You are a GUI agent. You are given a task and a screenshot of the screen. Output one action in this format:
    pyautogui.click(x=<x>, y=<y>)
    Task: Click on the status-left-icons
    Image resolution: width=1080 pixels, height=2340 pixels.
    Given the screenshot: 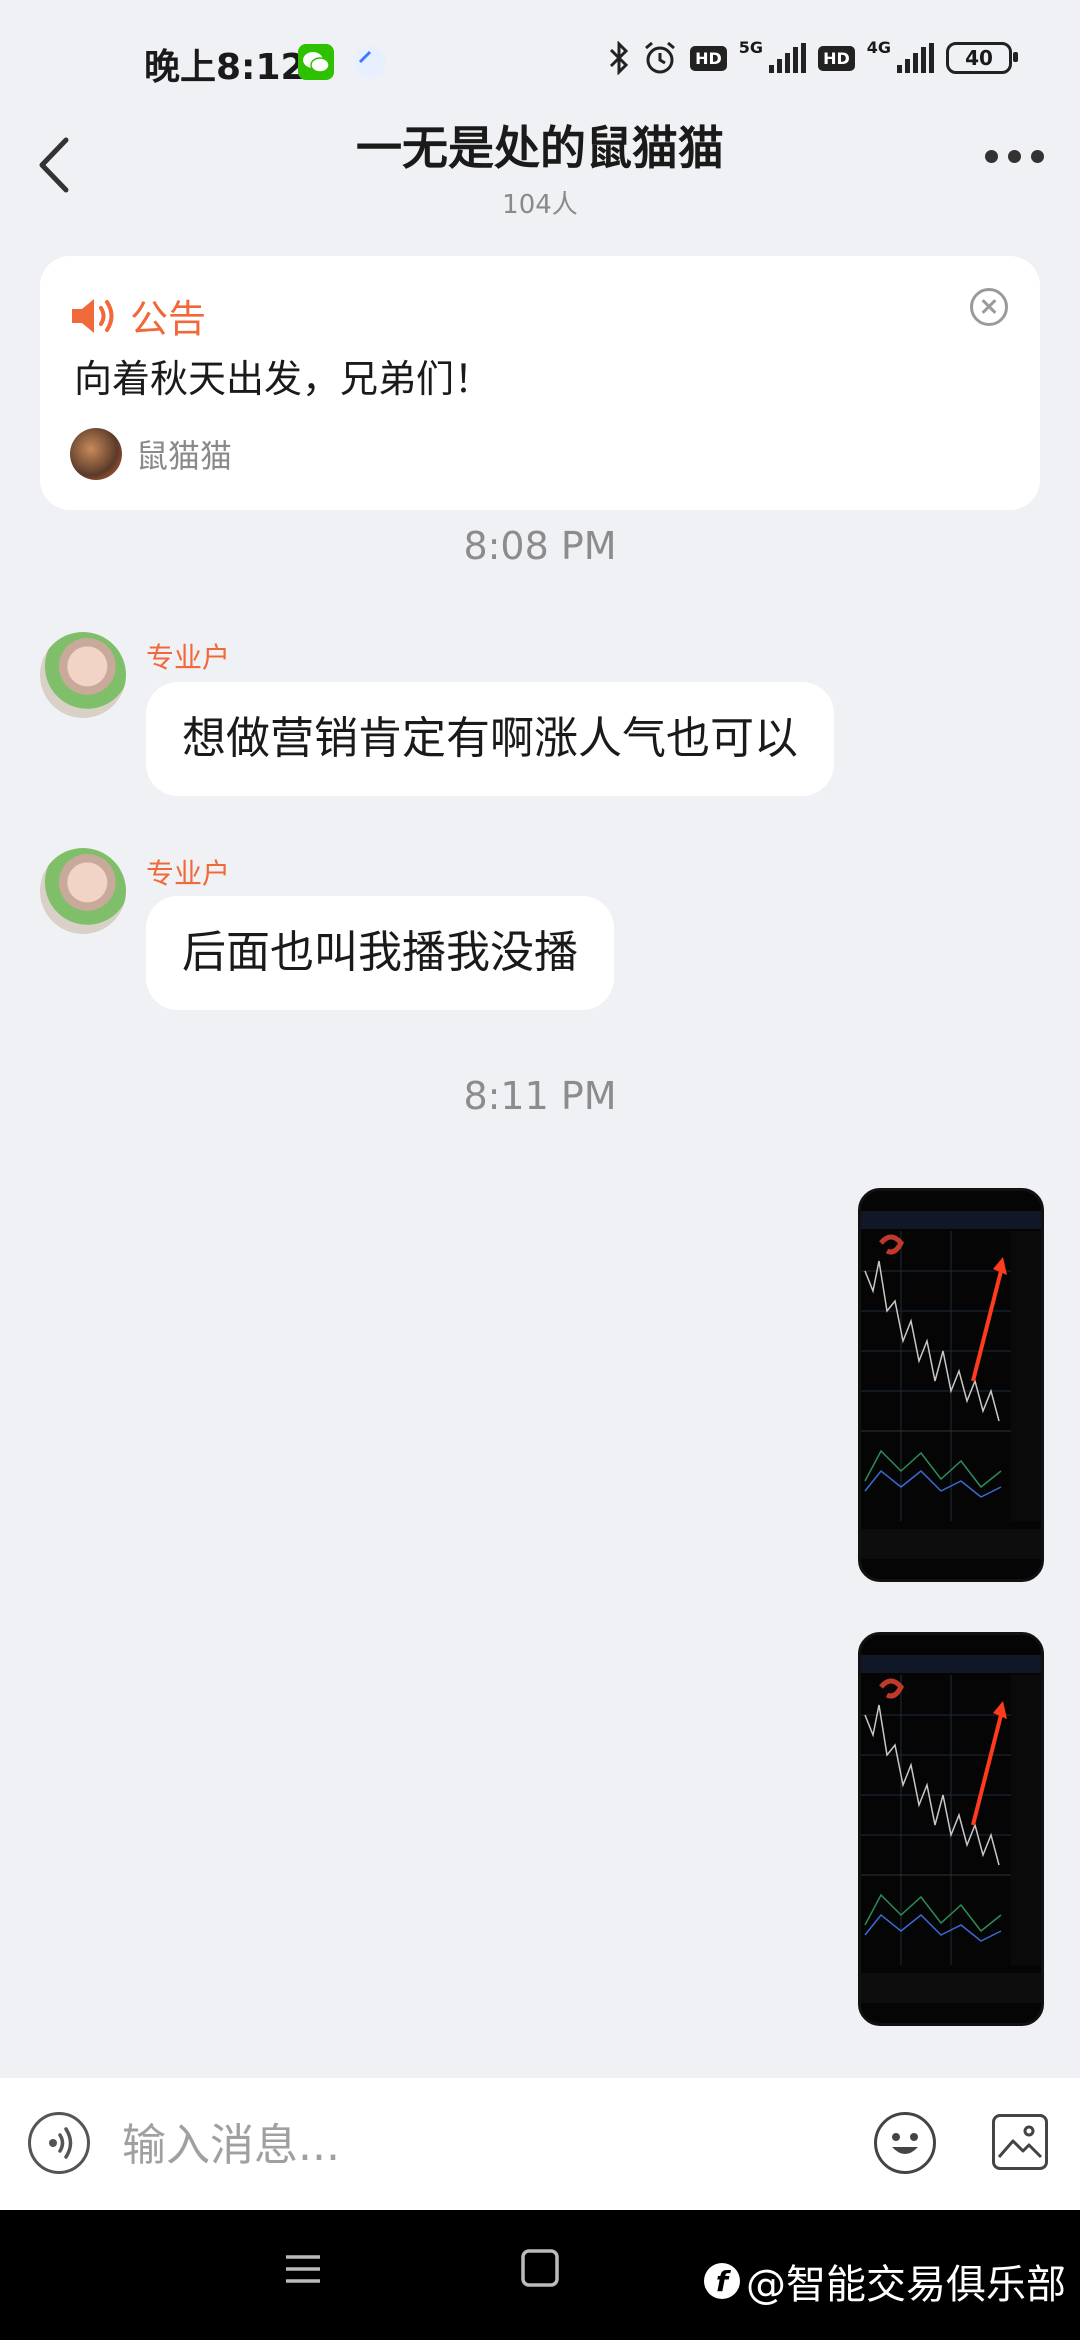 What is the action you would take?
    pyautogui.click(x=343, y=62)
    